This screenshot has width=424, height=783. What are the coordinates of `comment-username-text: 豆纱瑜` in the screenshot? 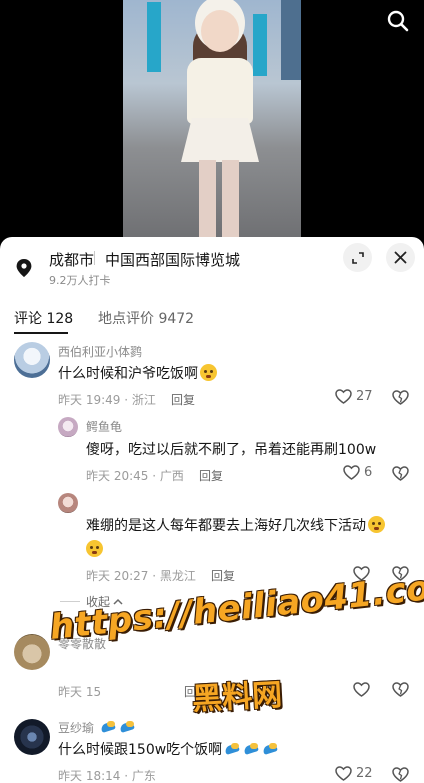 It's located at (76, 728).